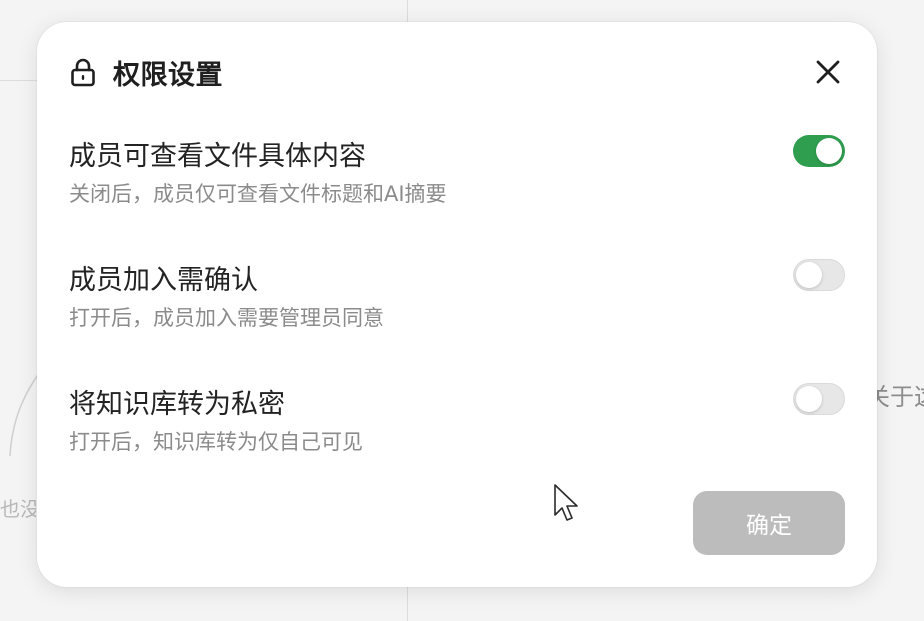 Image resolution: width=924 pixels, height=621 pixels. What do you see at coordinates (20, 80) in the screenshot?
I see `background-divider-horizontal` at bounding box center [20, 80].